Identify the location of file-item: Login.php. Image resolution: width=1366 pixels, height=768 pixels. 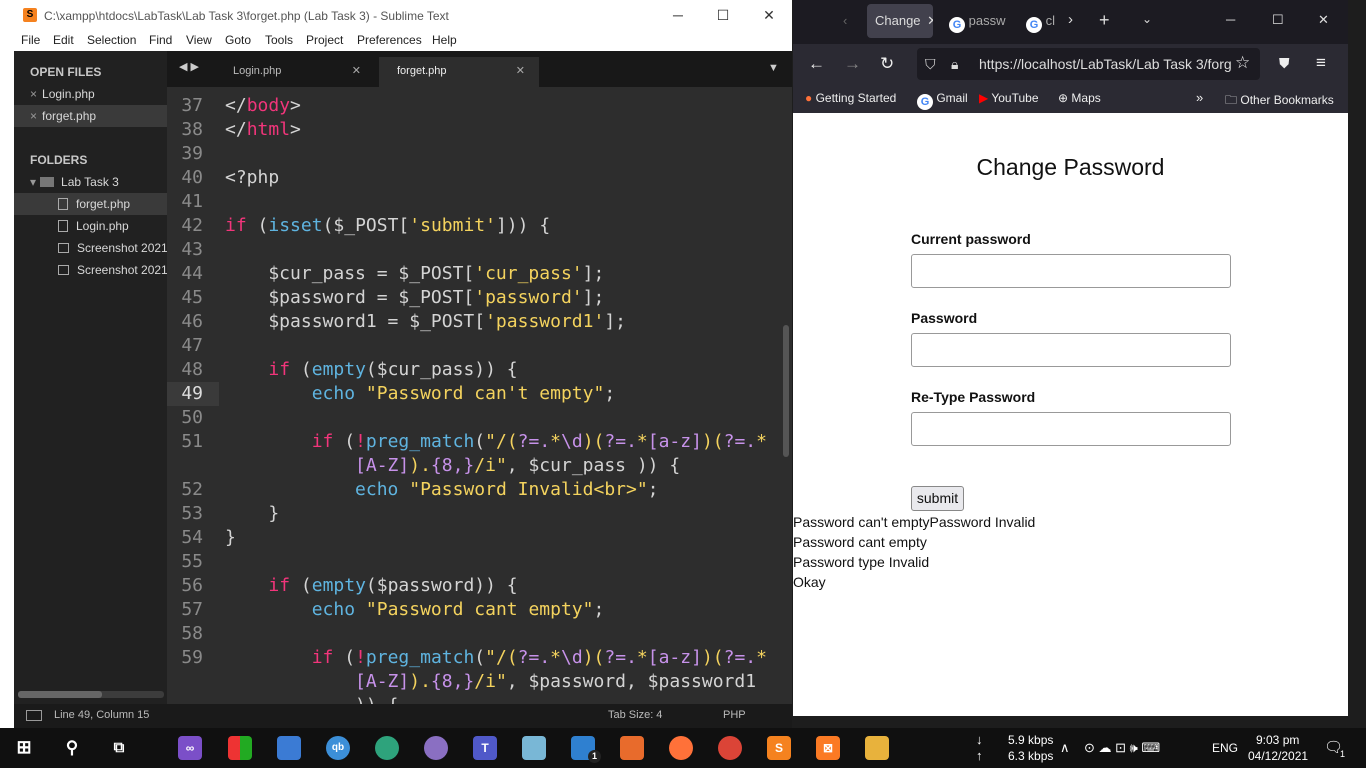
(90, 226).